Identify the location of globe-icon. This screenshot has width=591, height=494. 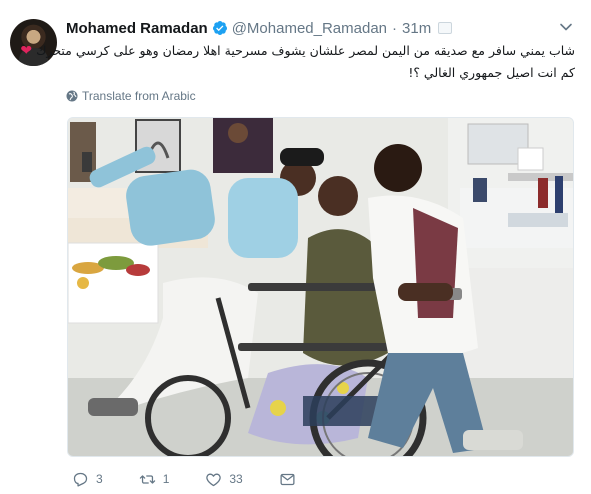
(72, 96).